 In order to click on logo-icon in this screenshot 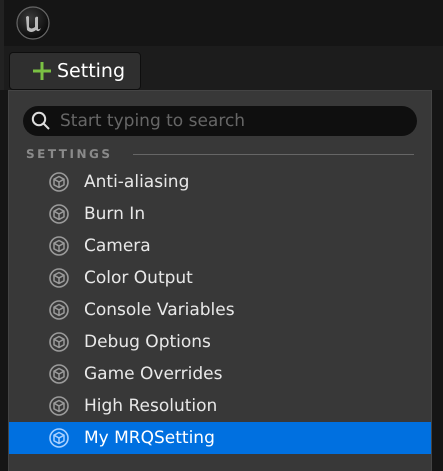, I will do `click(33, 23)`.